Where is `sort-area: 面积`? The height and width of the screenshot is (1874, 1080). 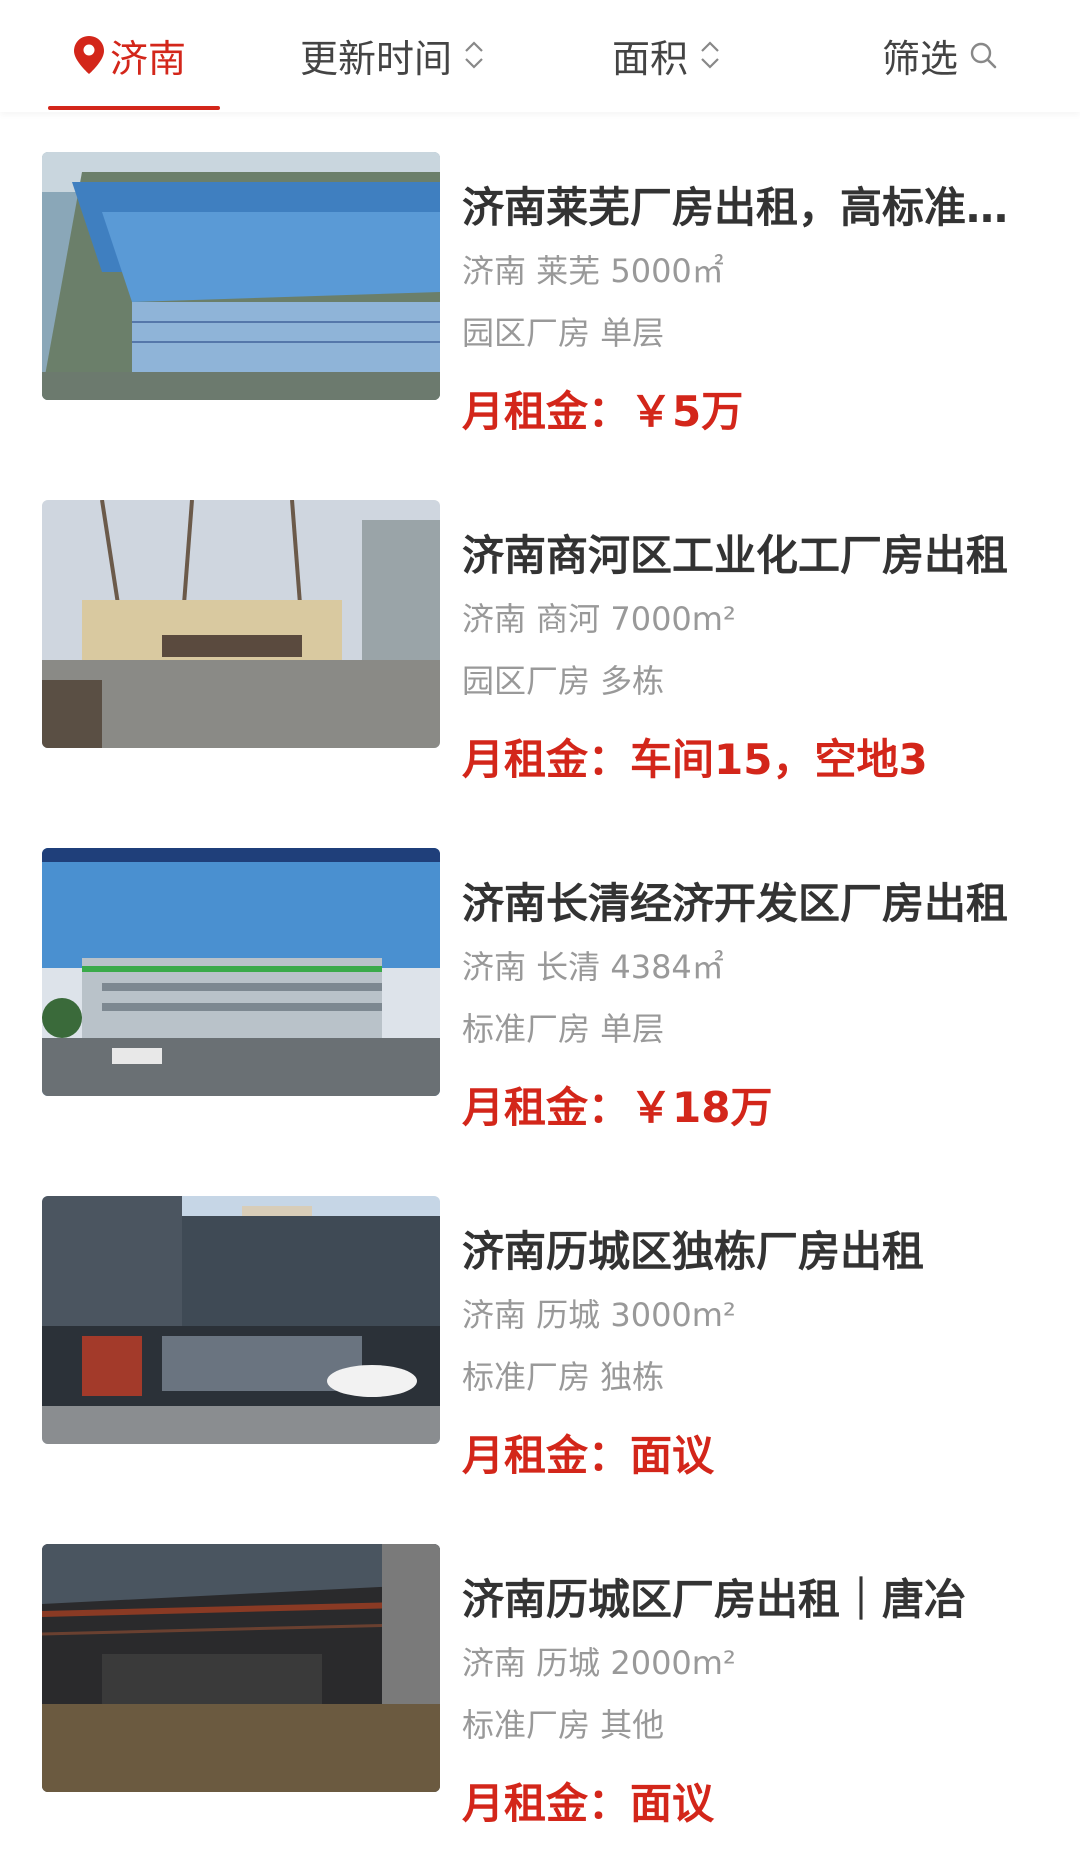
sort-area: 面积 is located at coordinates (667, 55).